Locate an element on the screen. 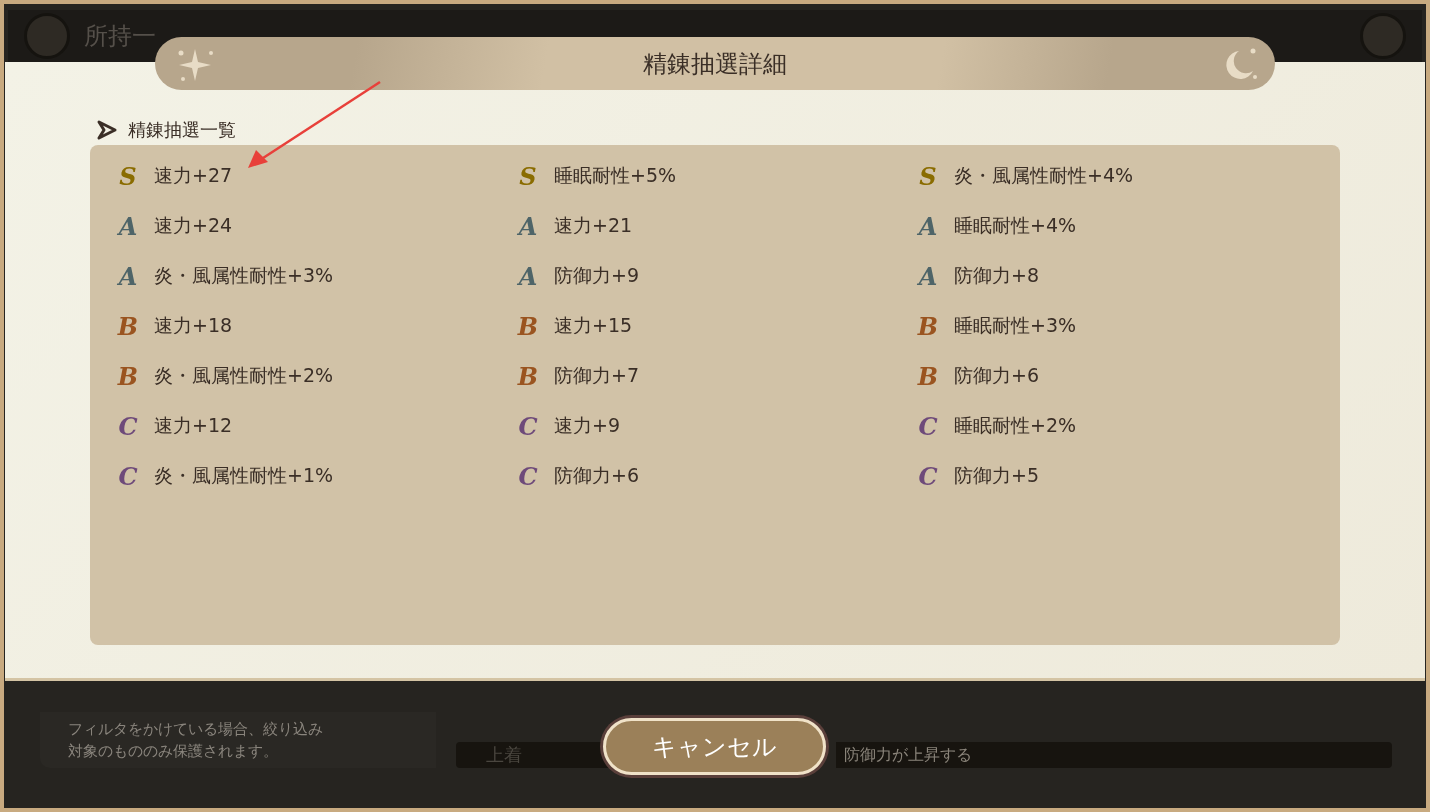 The image size is (1430, 812). stat-text: 防御力+8 is located at coordinates (996, 275).